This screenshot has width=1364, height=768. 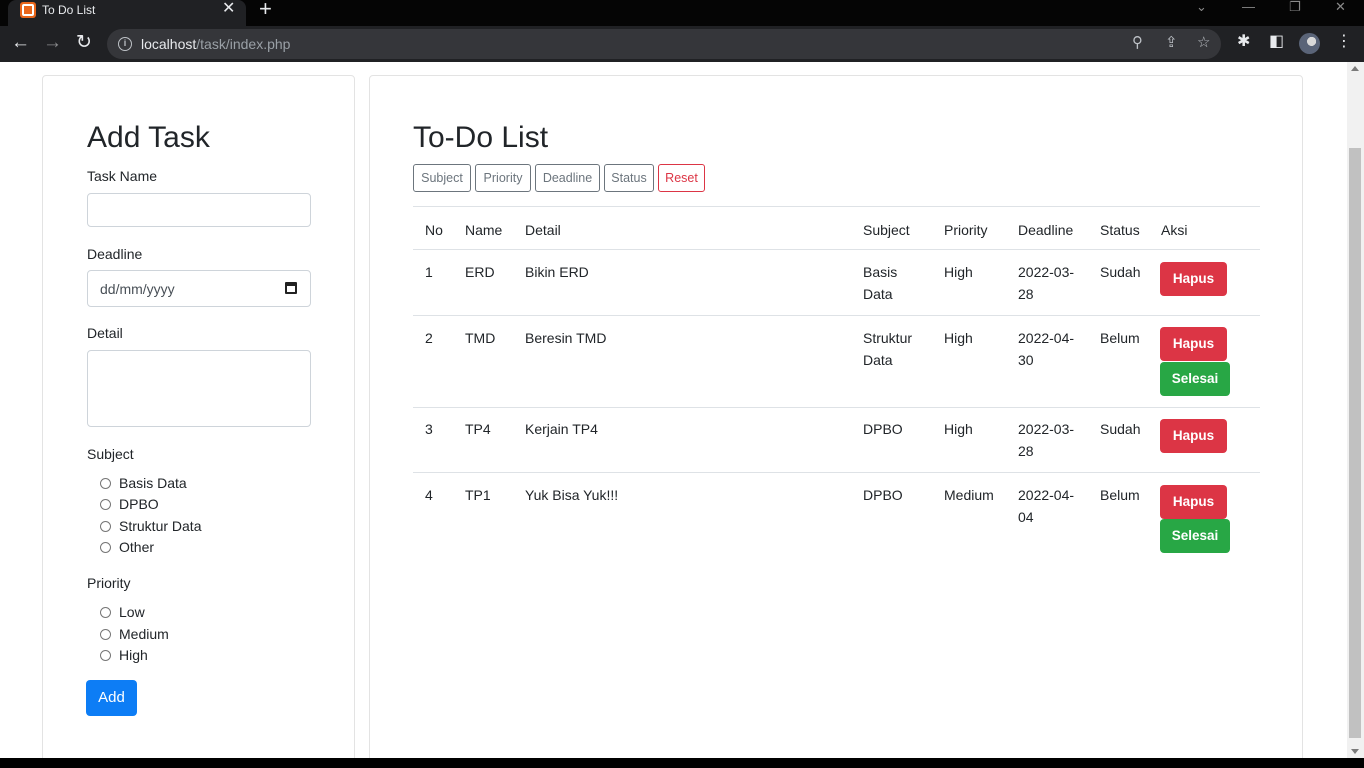 I want to click on back-arrow-icon: ←, so click(x=20, y=43).